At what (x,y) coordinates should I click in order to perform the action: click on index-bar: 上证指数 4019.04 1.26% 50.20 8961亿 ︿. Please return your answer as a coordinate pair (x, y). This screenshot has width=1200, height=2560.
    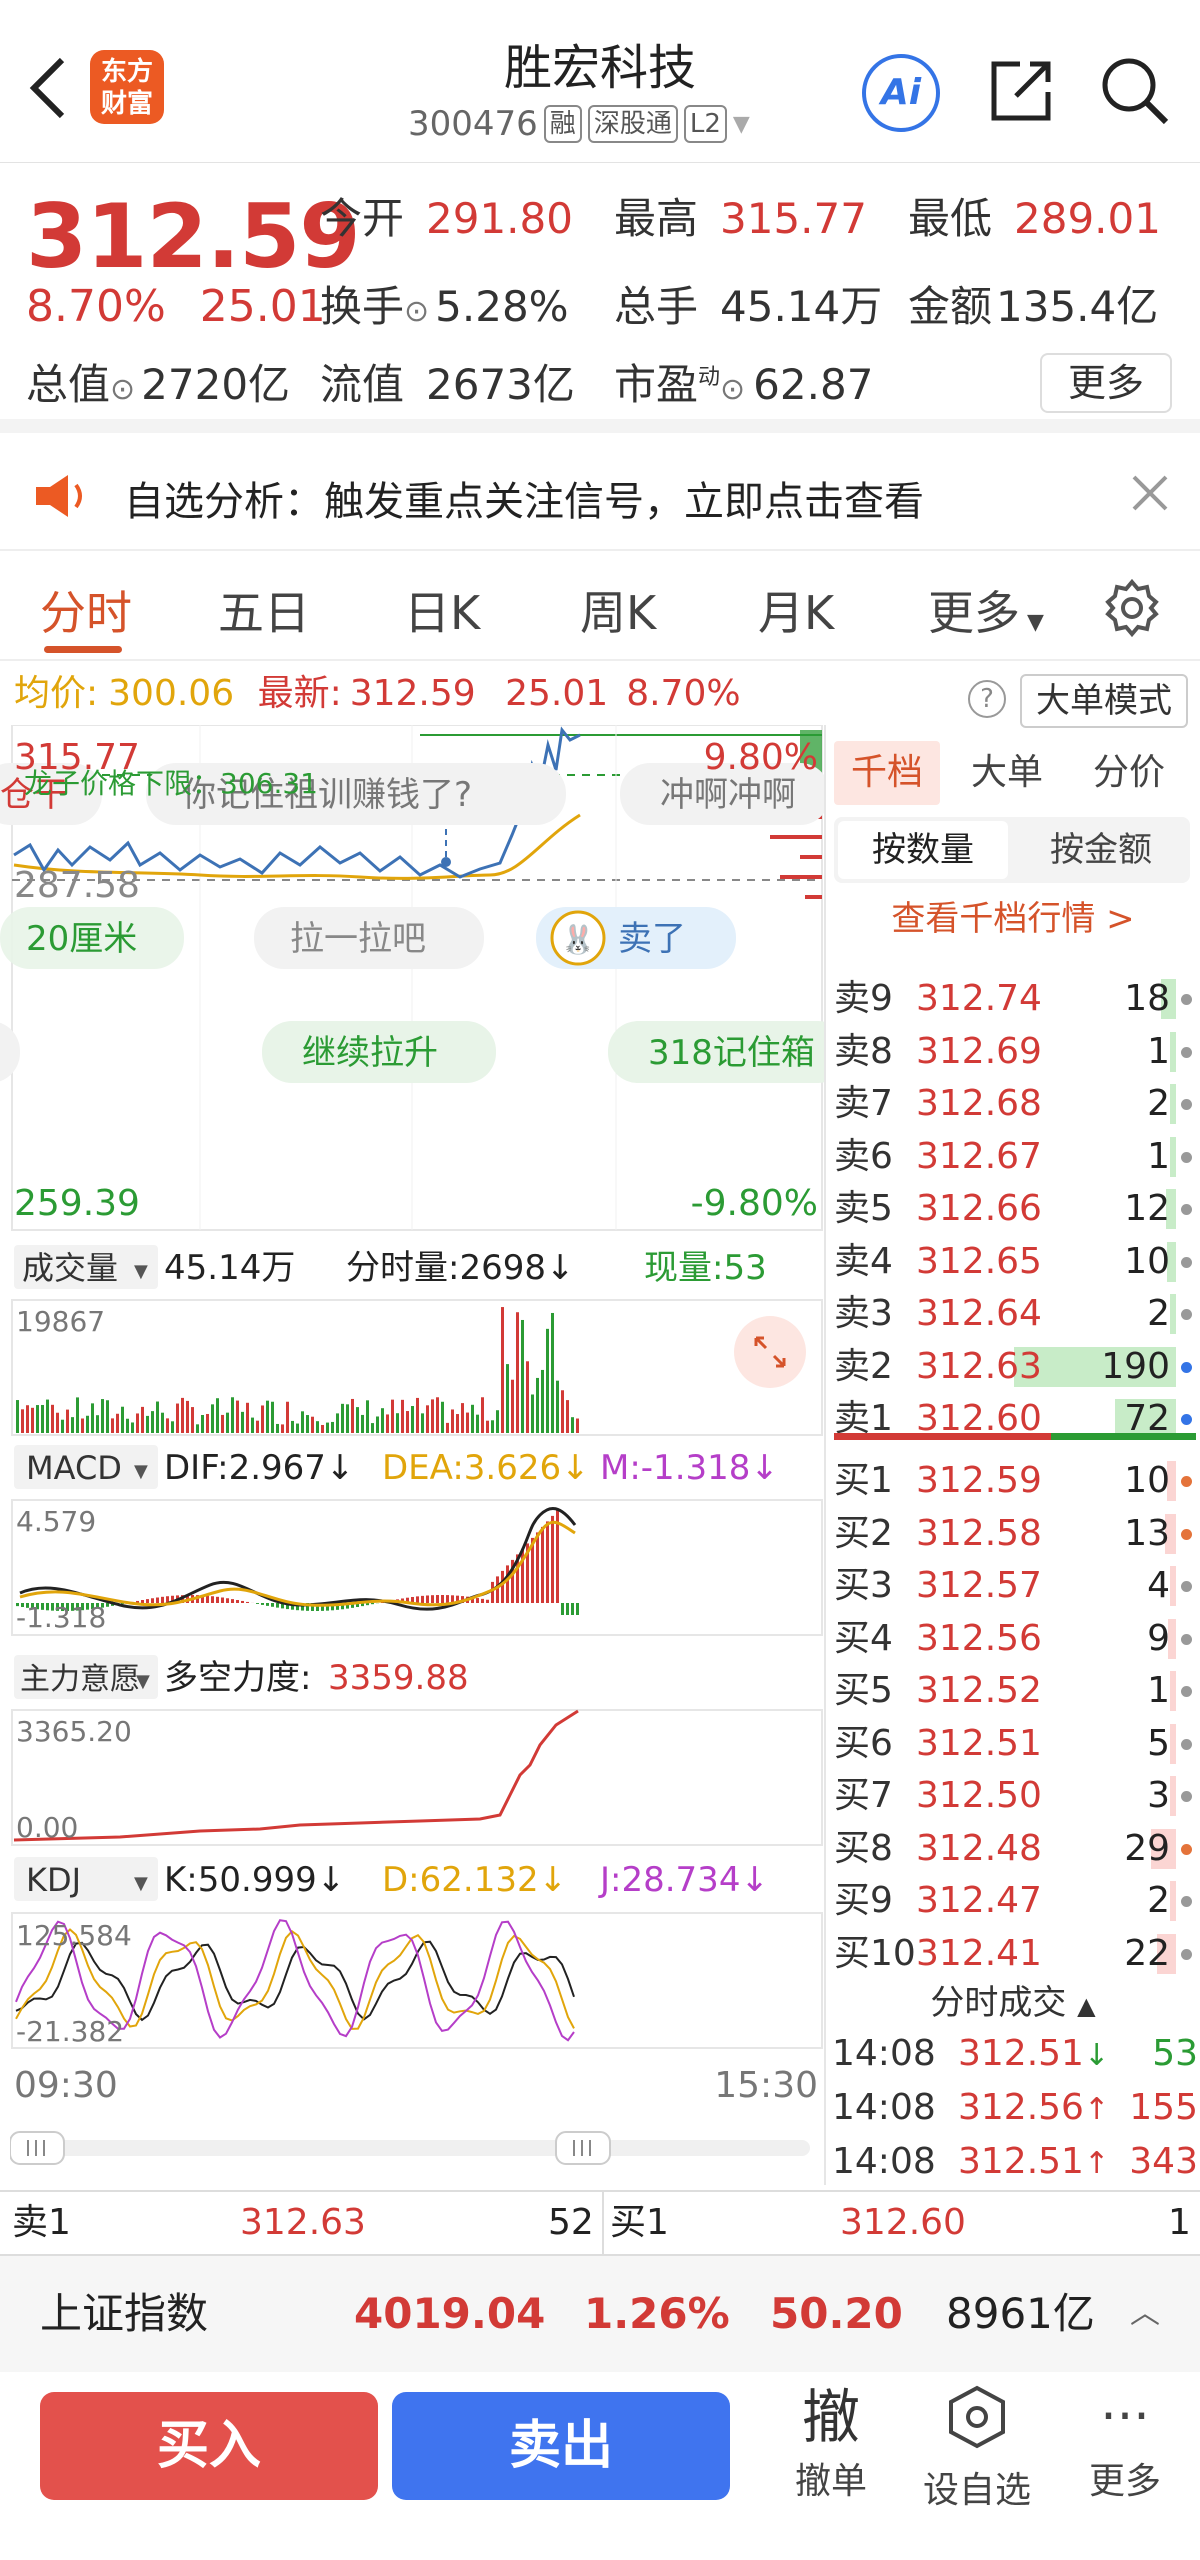
    Looking at the image, I should click on (600, 2314).